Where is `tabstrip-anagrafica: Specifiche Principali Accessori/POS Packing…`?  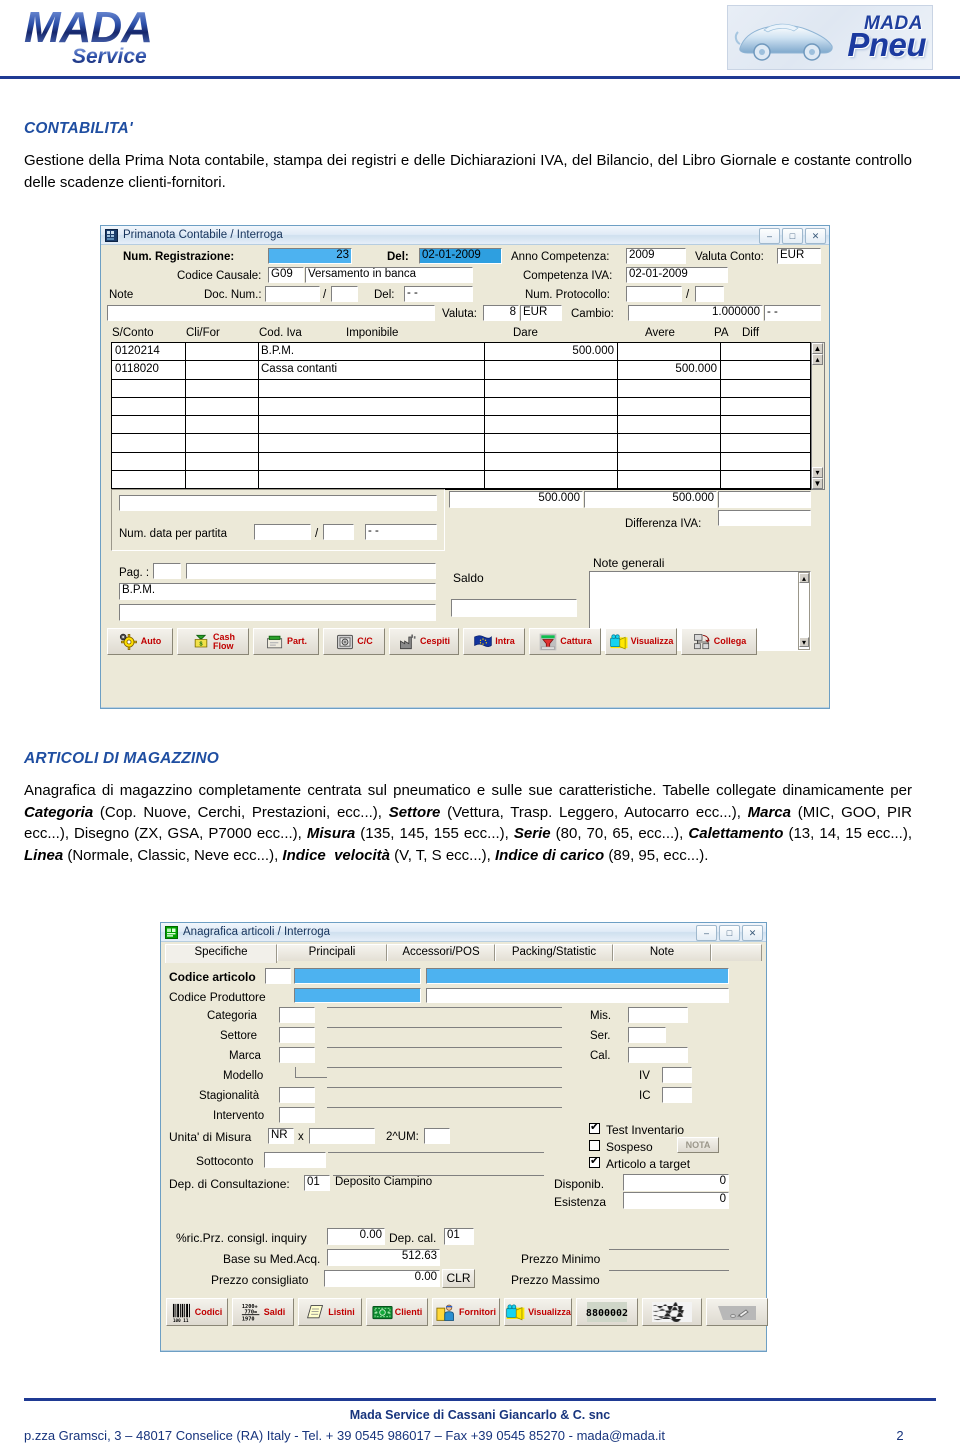
tabstrip-anagrafica: Specifiche Principali Accessori/POS Packing… is located at coordinates (463, 953).